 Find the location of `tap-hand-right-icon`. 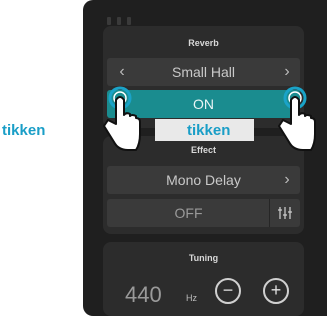

tap-hand-right-icon is located at coordinates (297, 118).